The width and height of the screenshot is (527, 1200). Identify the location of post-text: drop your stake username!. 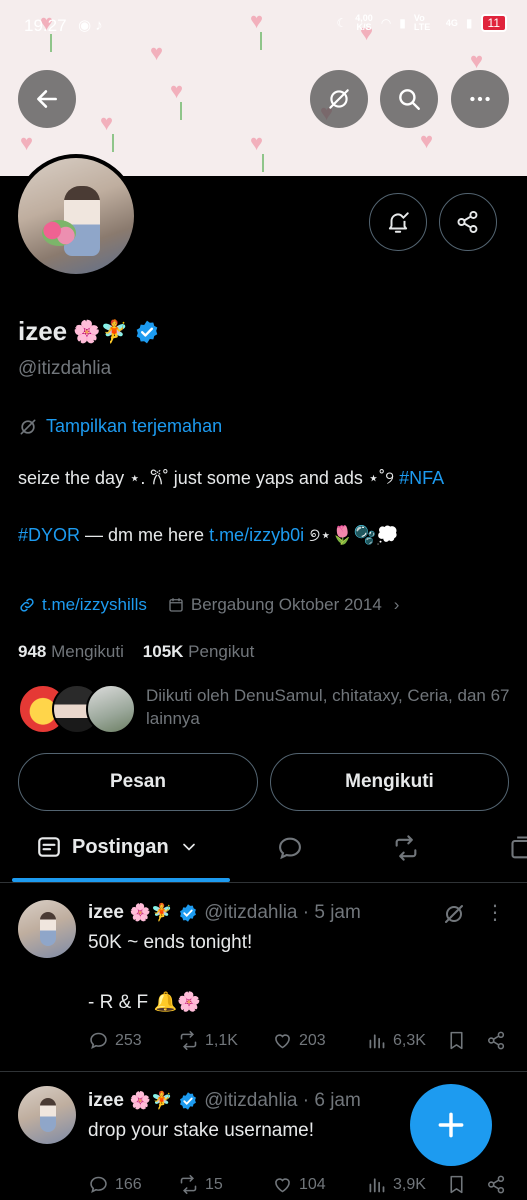
(201, 1130).